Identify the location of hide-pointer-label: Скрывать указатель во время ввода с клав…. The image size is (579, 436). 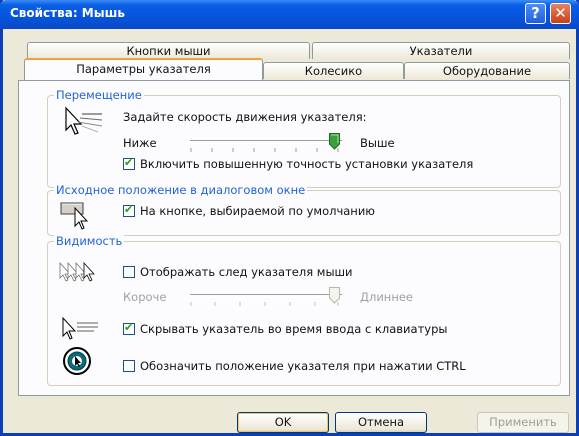
(293, 329).